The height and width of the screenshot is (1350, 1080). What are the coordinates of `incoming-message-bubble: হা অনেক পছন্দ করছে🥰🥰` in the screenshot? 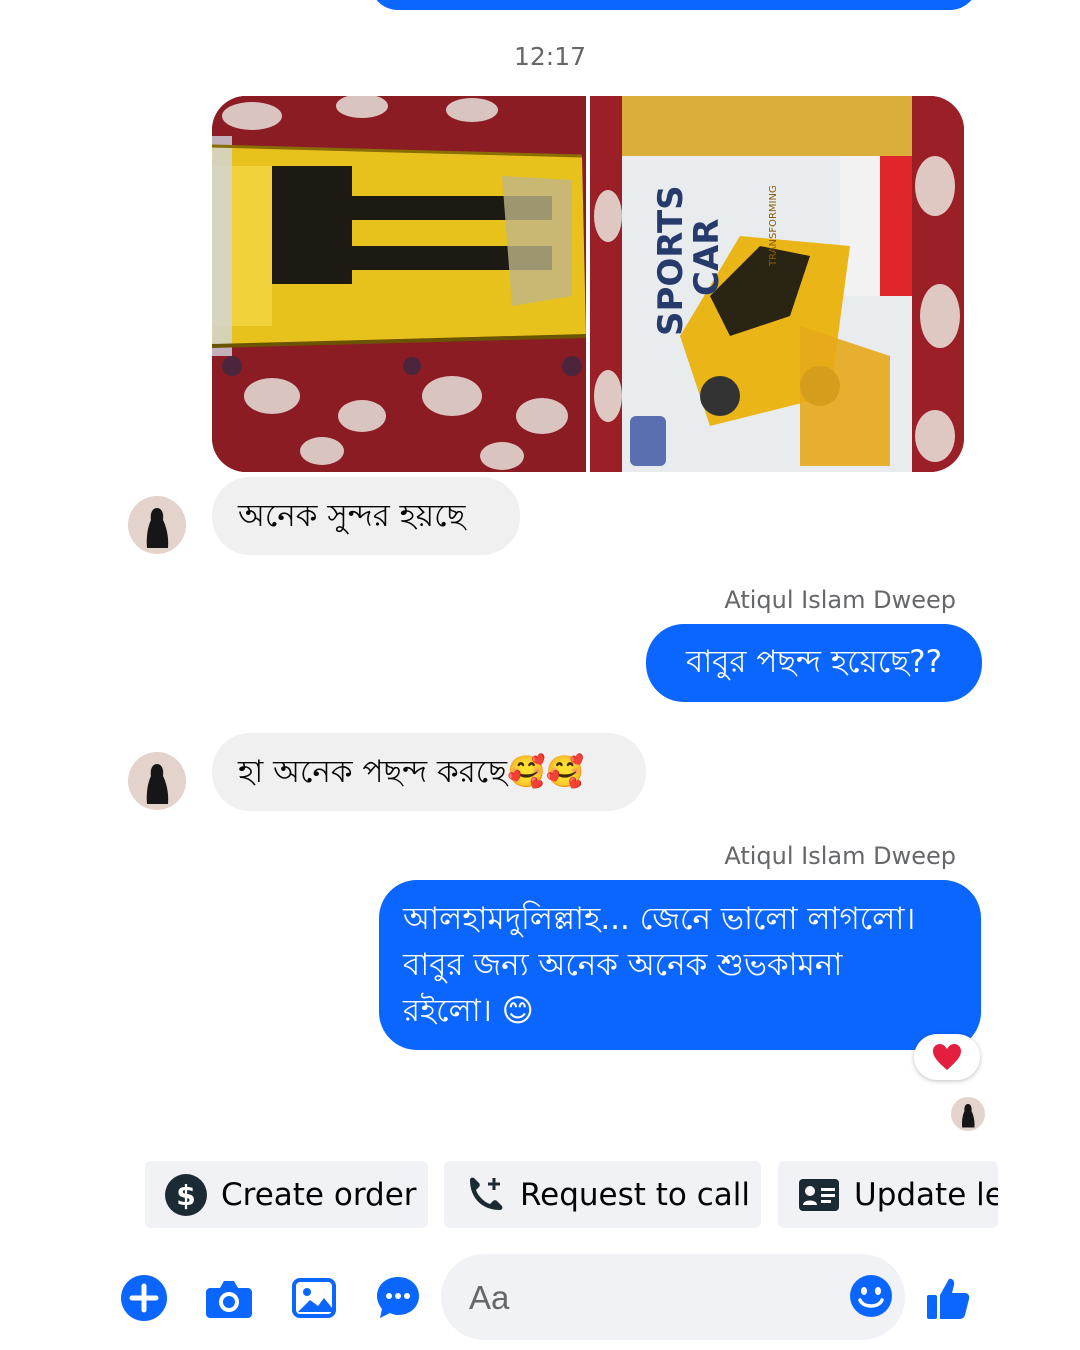 It's located at (429, 772).